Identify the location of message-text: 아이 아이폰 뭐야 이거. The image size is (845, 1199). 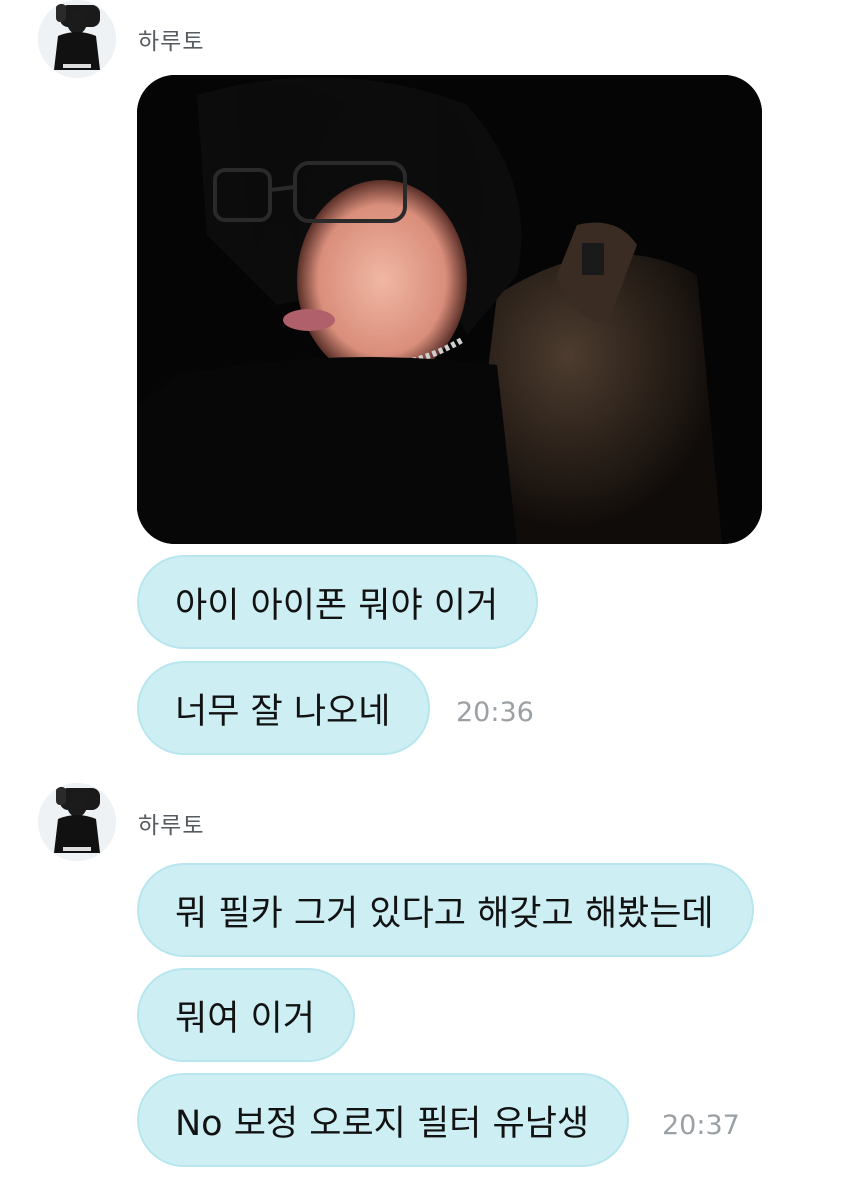
(337, 605).